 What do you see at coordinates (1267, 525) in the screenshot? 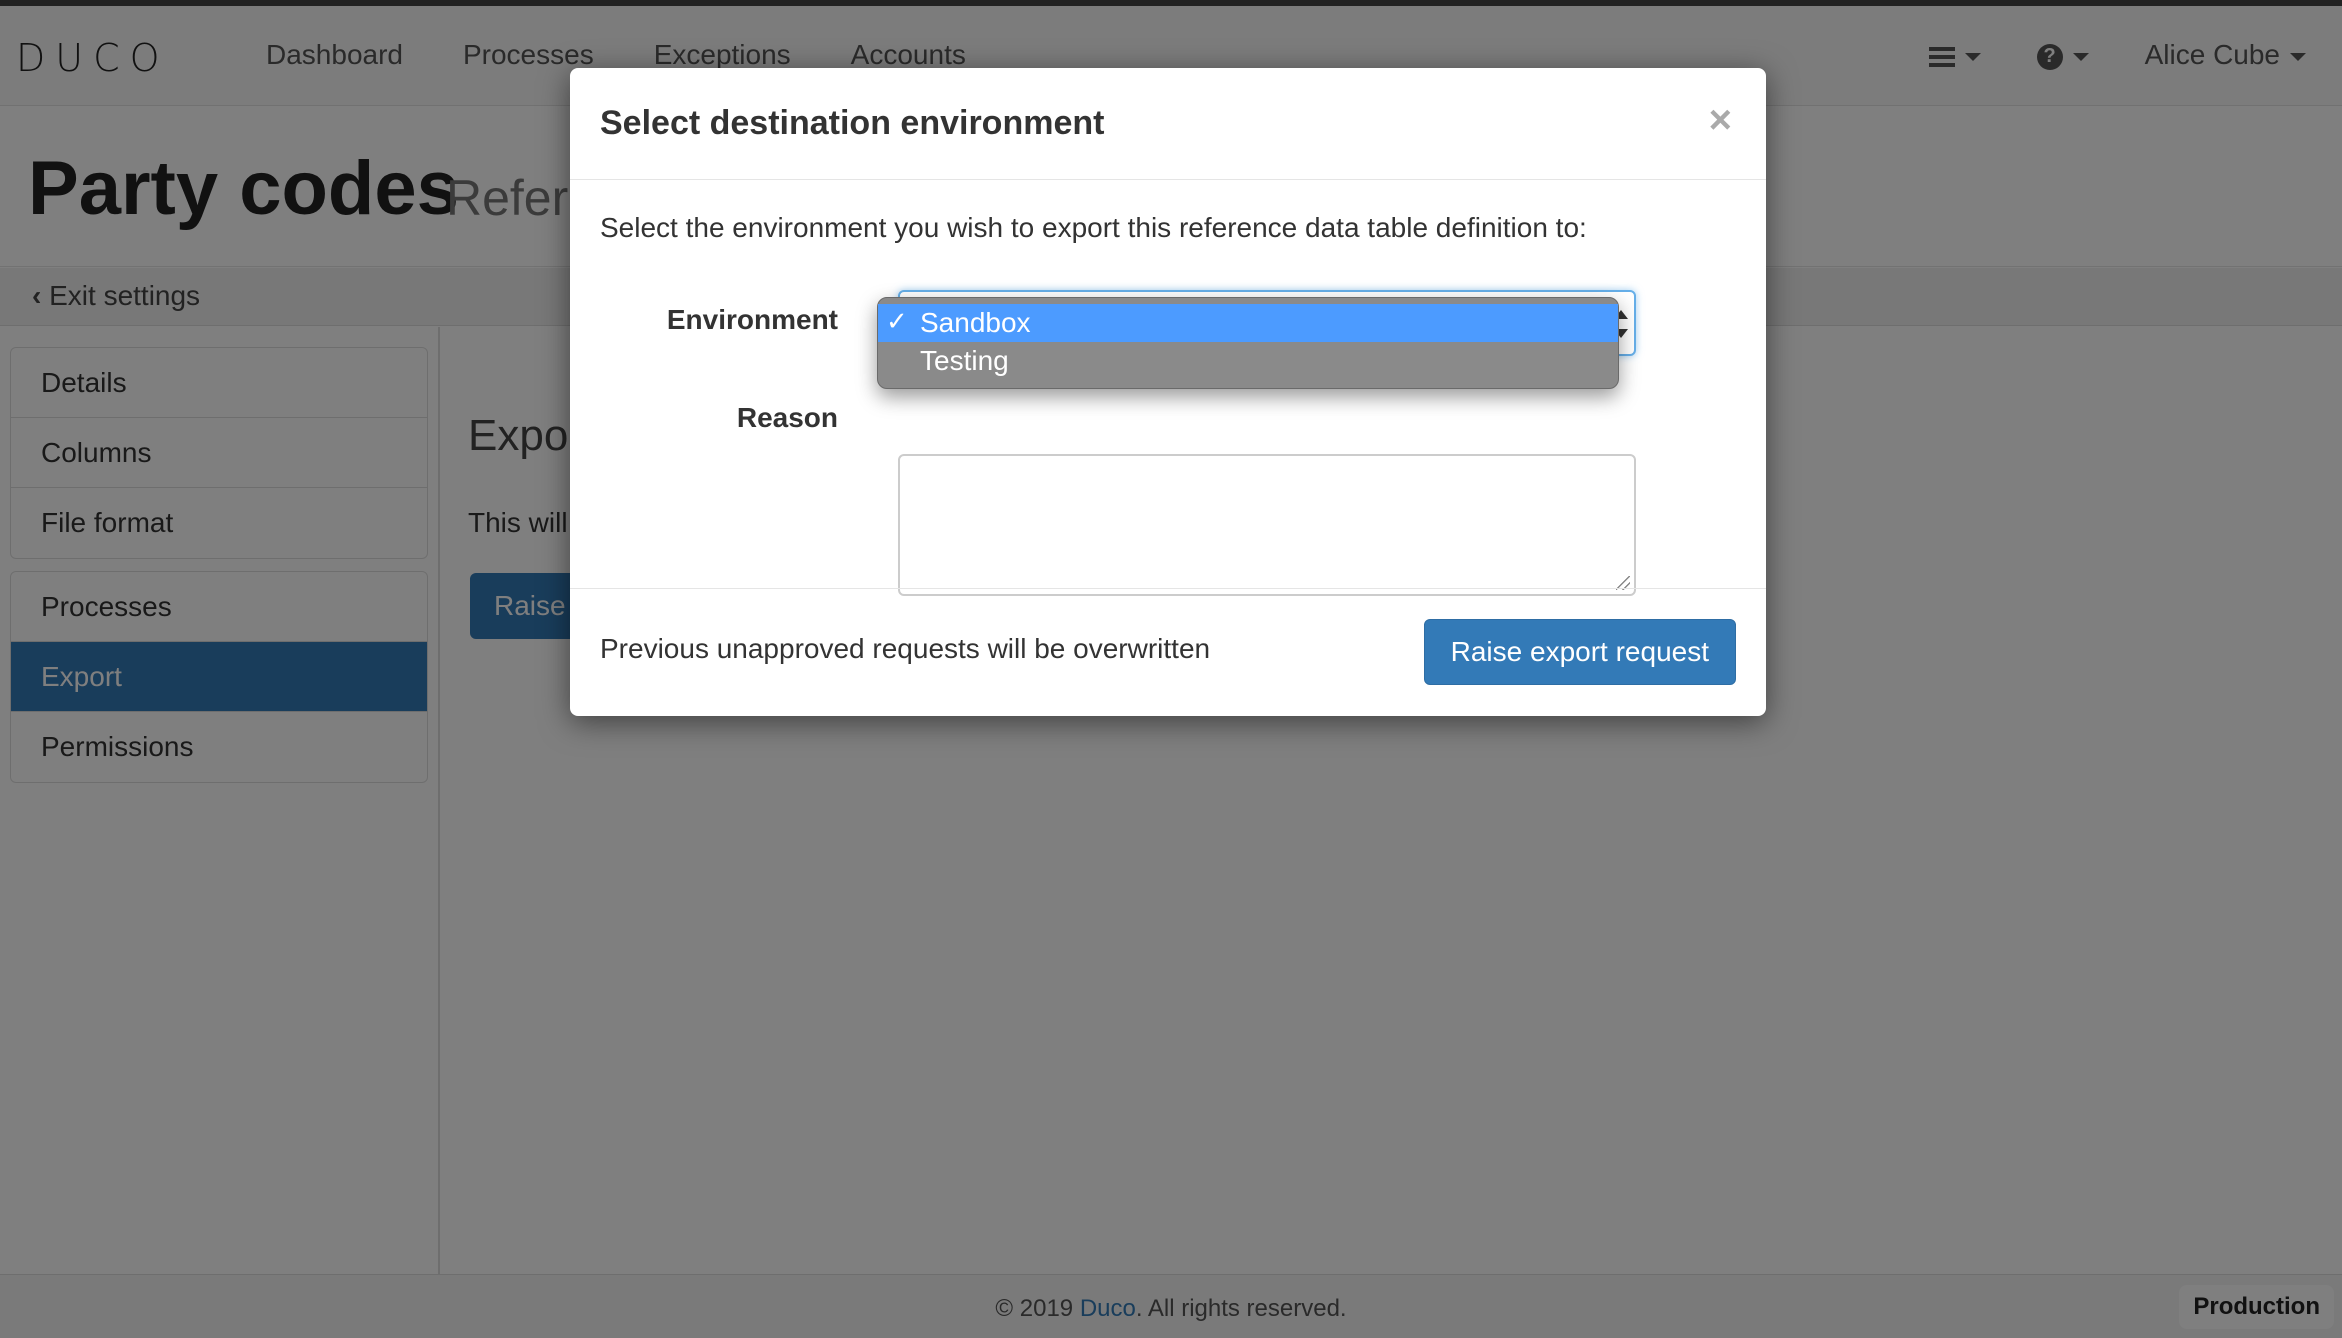
I see `reason-textarea` at bounding box center [1267, 525].